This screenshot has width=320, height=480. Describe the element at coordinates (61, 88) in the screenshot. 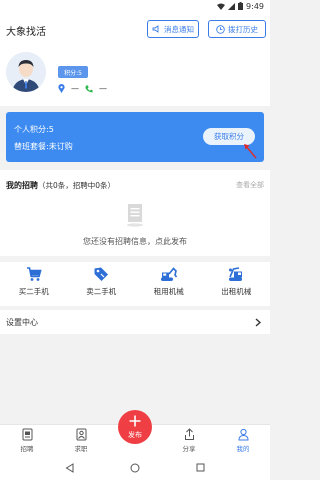

I see `location-pin-icon` at that location.